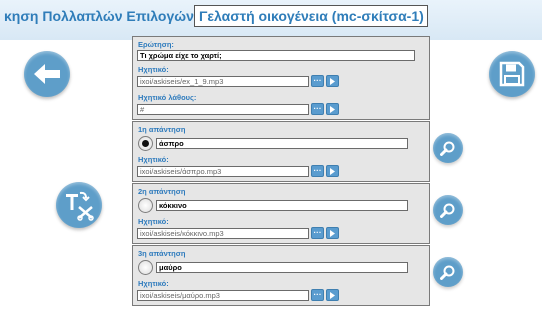 This screenshot has width=542, height=314. What do you see at coordinates (162, 191) in the screenshot?
I see `answer-title: 2η απάντηση` at bounding box center [162, 191].